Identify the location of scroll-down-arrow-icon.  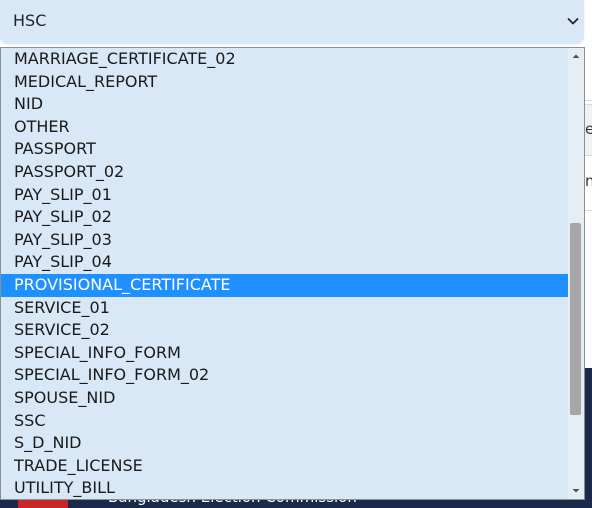
(576, 491).